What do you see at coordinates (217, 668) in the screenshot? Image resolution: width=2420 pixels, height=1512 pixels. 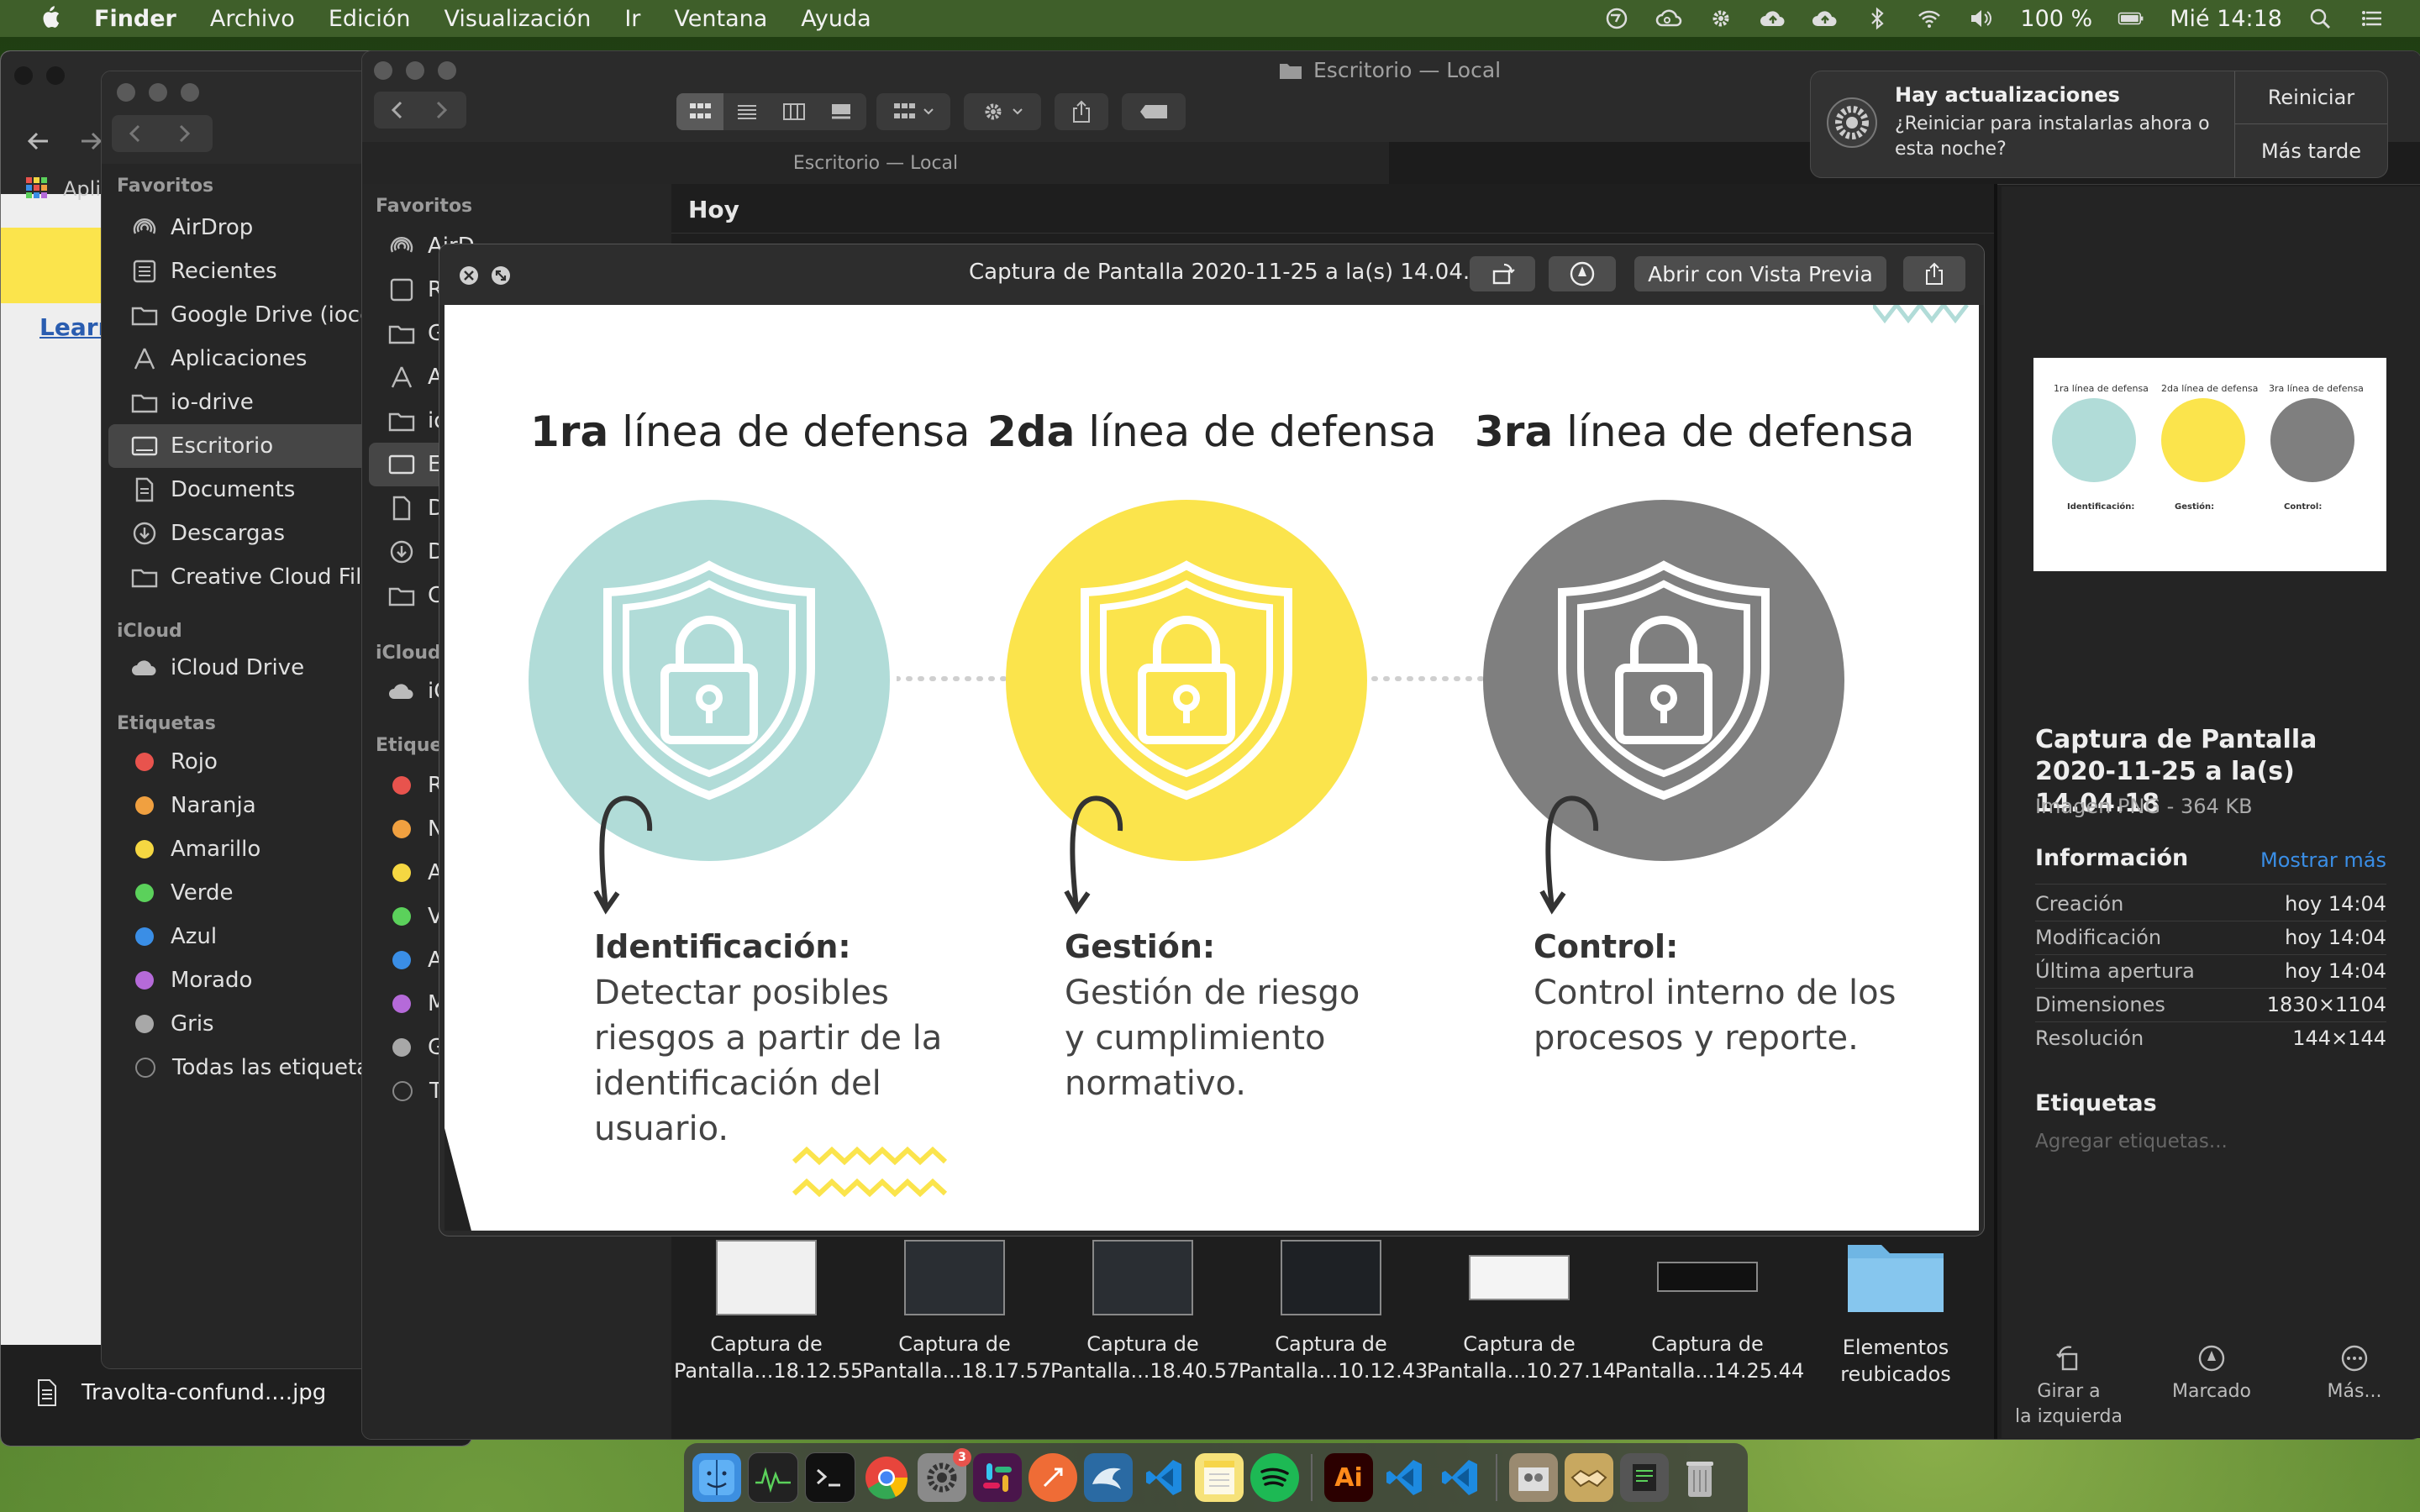 I see `sidebar-item-icloud-drive: iCloud Drive` at bounding box center [217, 668].